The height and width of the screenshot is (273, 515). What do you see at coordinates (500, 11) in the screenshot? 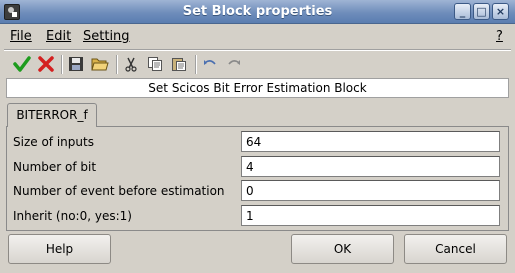
I see `close-button: ×` at bounding box center [500, 11].